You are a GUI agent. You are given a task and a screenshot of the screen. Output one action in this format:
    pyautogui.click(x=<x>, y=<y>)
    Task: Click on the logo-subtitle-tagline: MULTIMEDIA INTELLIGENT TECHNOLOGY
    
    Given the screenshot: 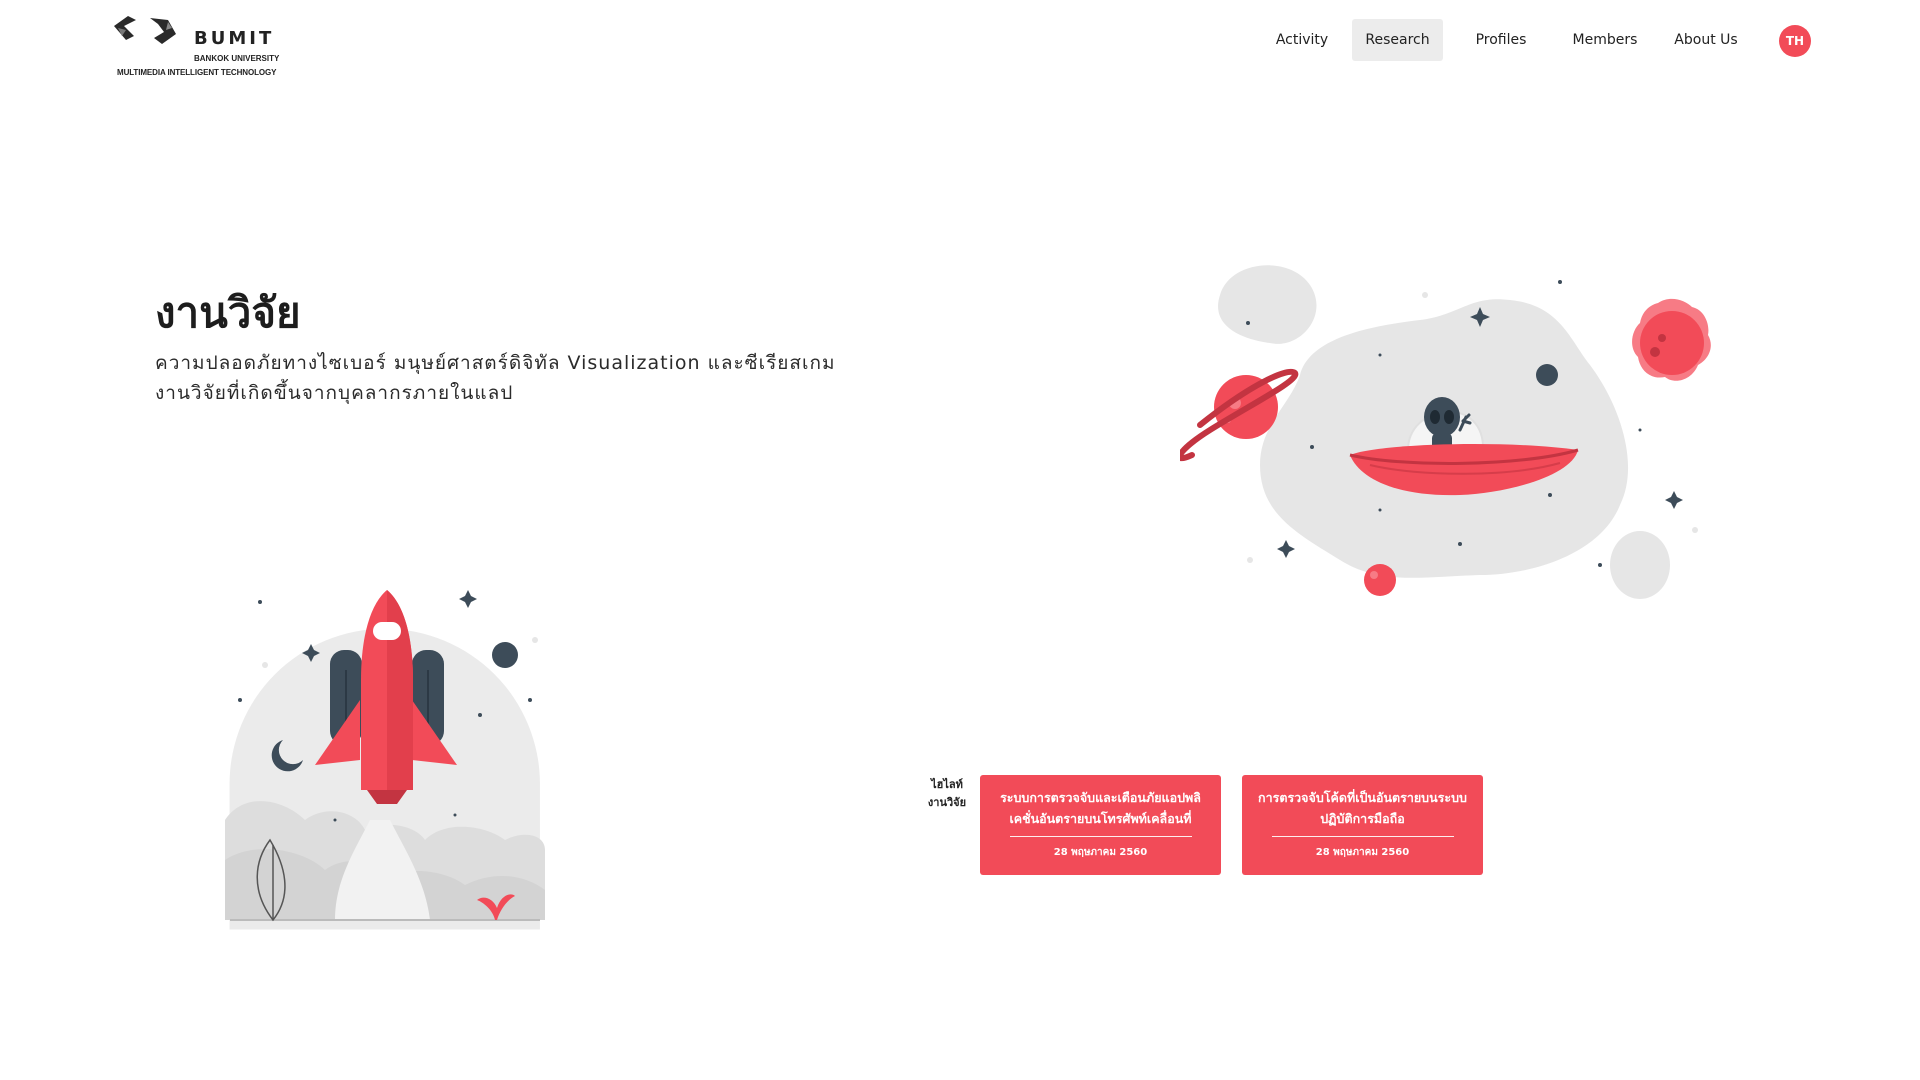 What is the action you would take?
    pyautogui.click(x=197, y=72)
    